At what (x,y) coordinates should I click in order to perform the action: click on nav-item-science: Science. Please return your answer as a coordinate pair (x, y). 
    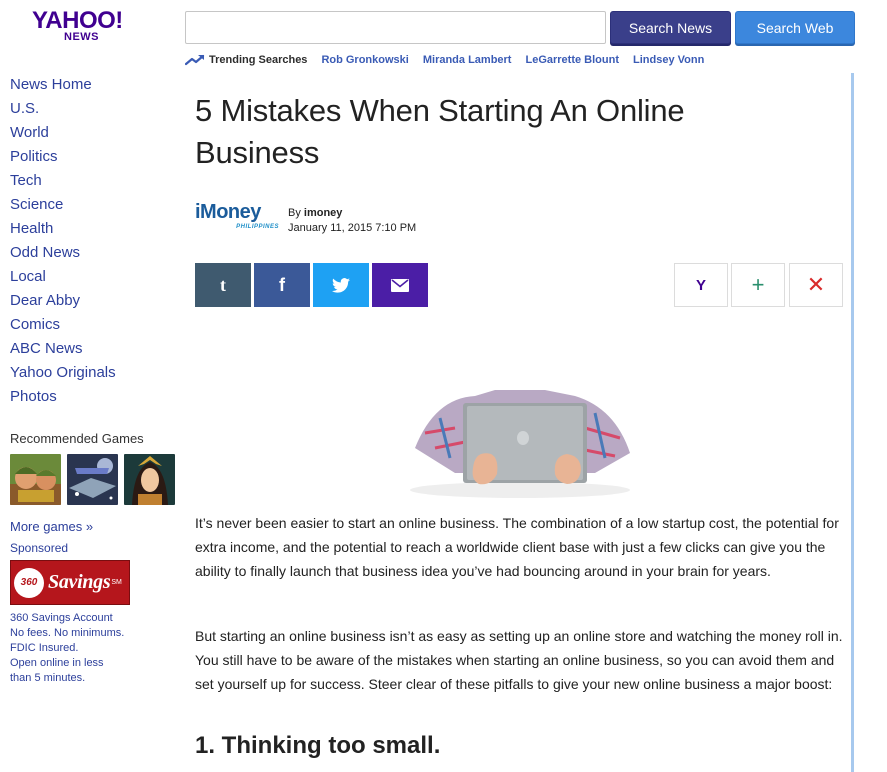
    Looking at the image, I should click on (90, 205).